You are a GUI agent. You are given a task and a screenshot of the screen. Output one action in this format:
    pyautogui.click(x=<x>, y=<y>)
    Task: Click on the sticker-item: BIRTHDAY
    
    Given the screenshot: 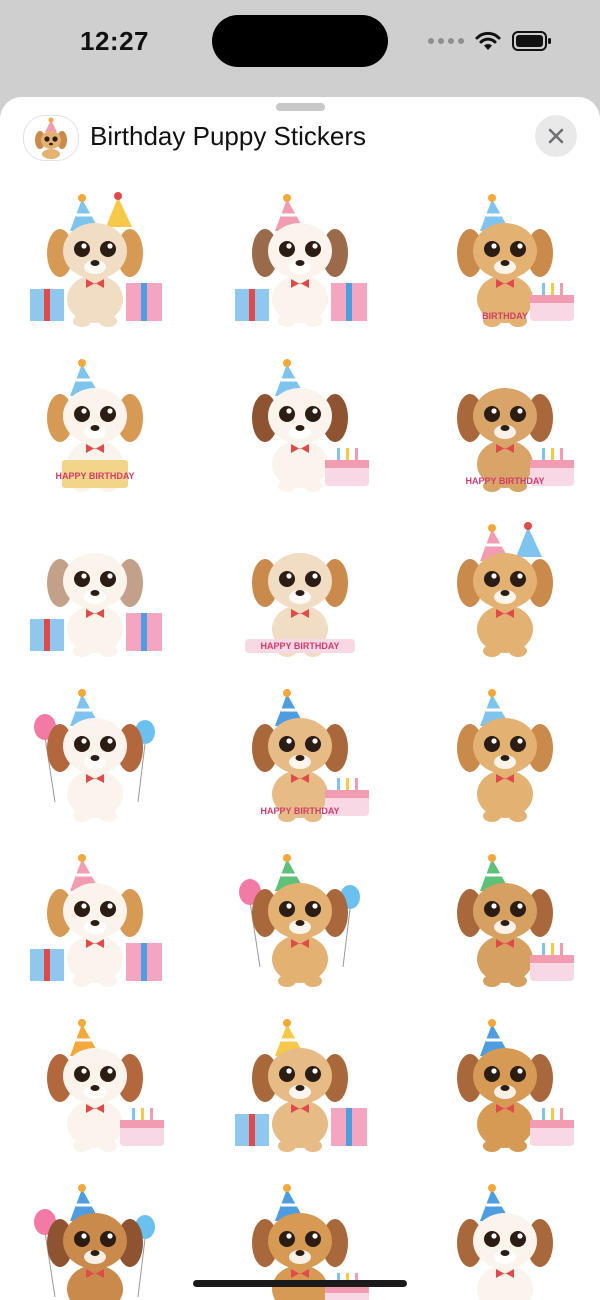 What is the action you would take?
    pyautogui.click(x=505, y=259)
    